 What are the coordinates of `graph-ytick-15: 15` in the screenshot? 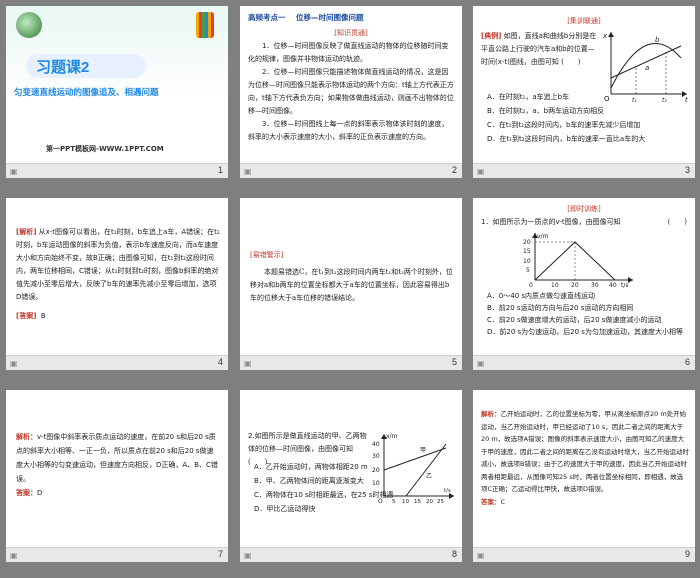 It's located at (527, 251).